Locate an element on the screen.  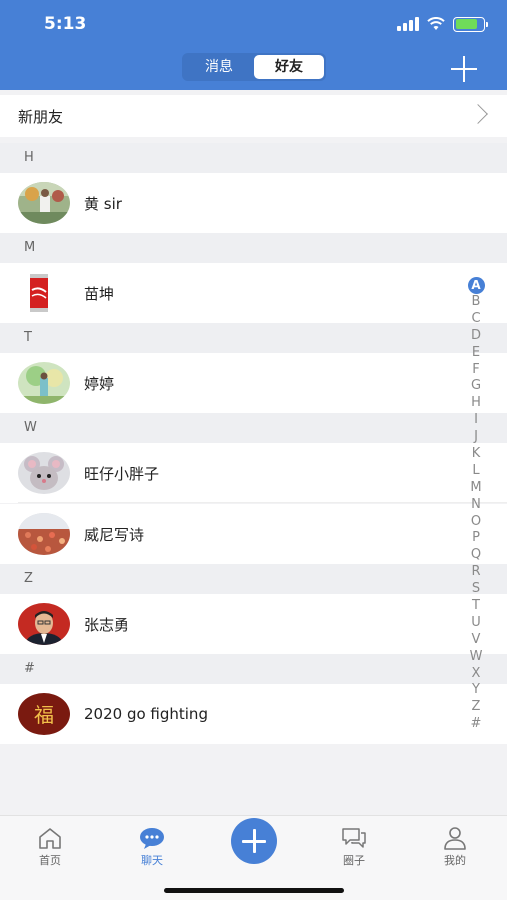
contact-name: 威尼写诗 is located at coordinates (114, 534).